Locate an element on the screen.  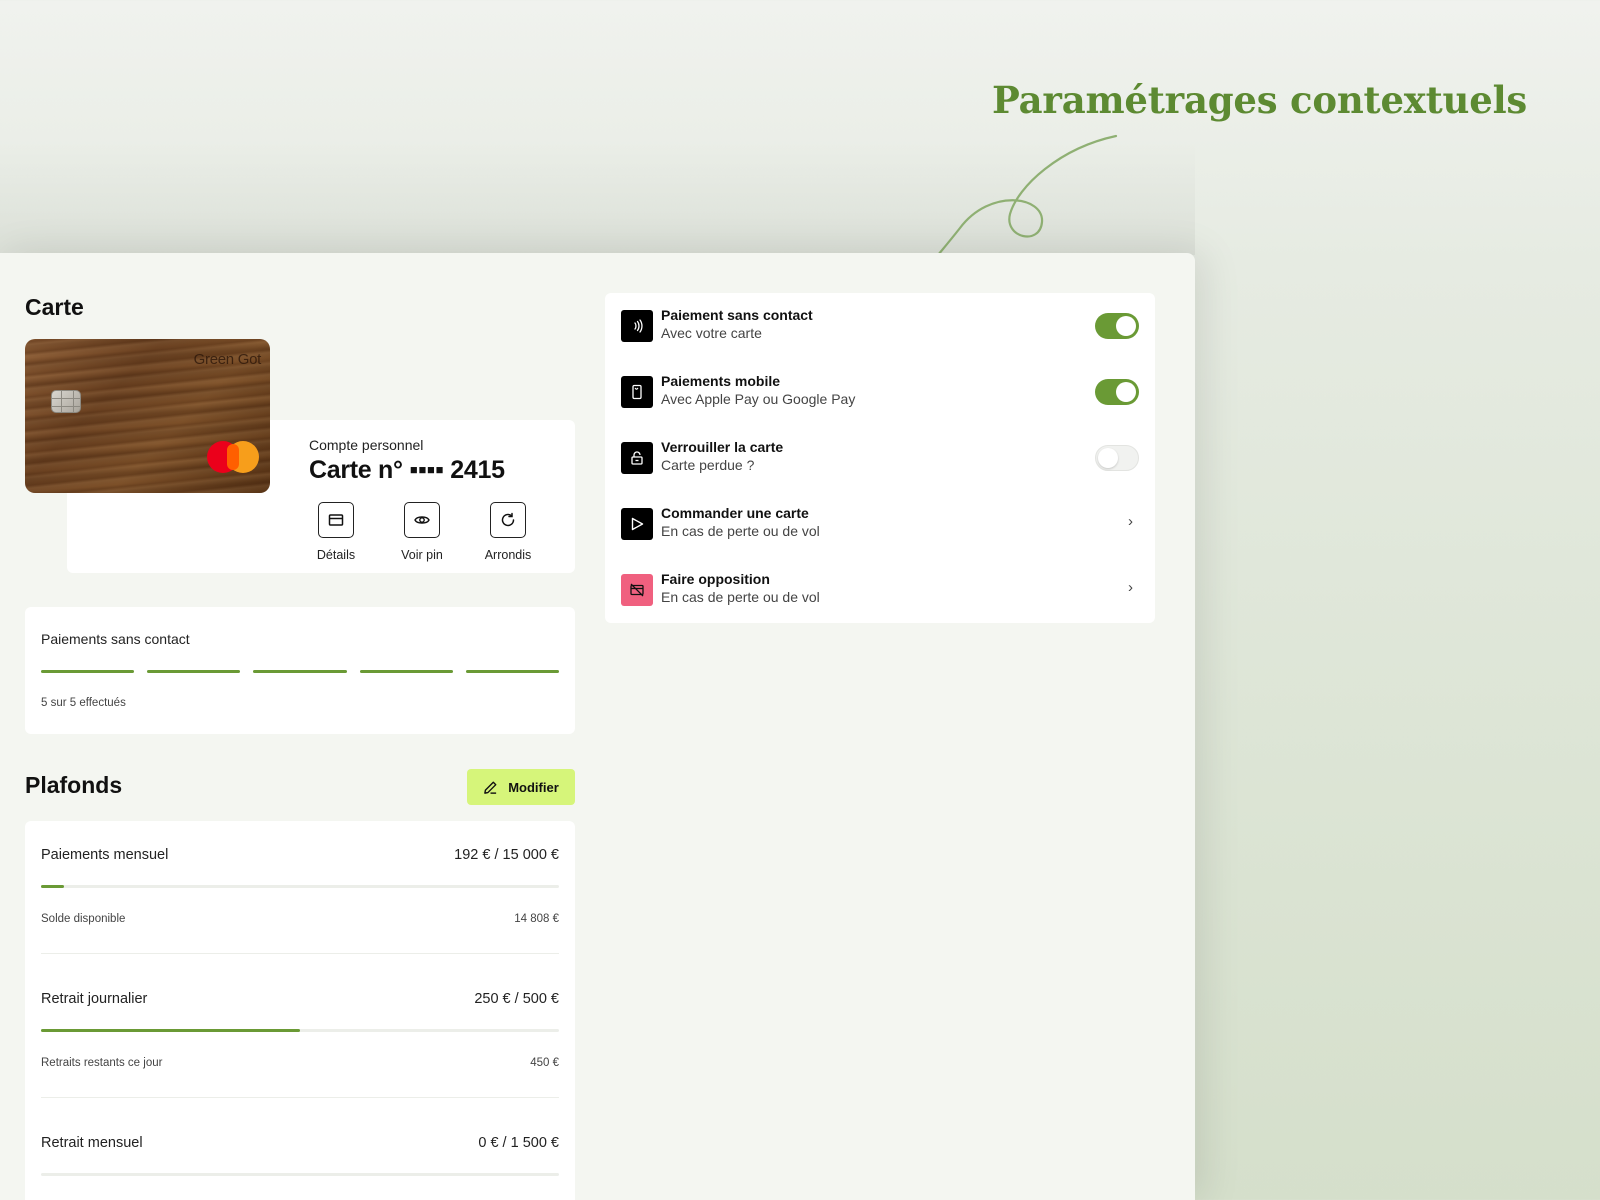
limit-sub-value: 14 808 € is located at coordinates (536, 919).